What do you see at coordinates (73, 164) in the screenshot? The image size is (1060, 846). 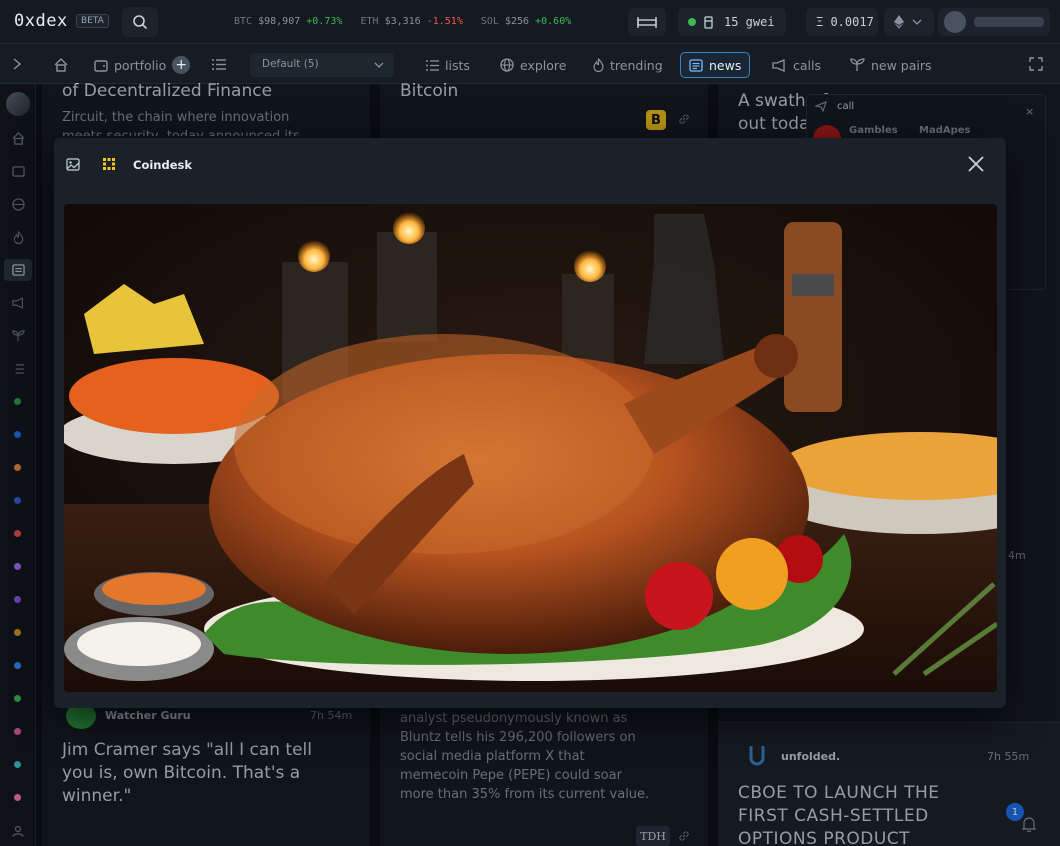 I see `image-icon` at bounding box center [73, 164].